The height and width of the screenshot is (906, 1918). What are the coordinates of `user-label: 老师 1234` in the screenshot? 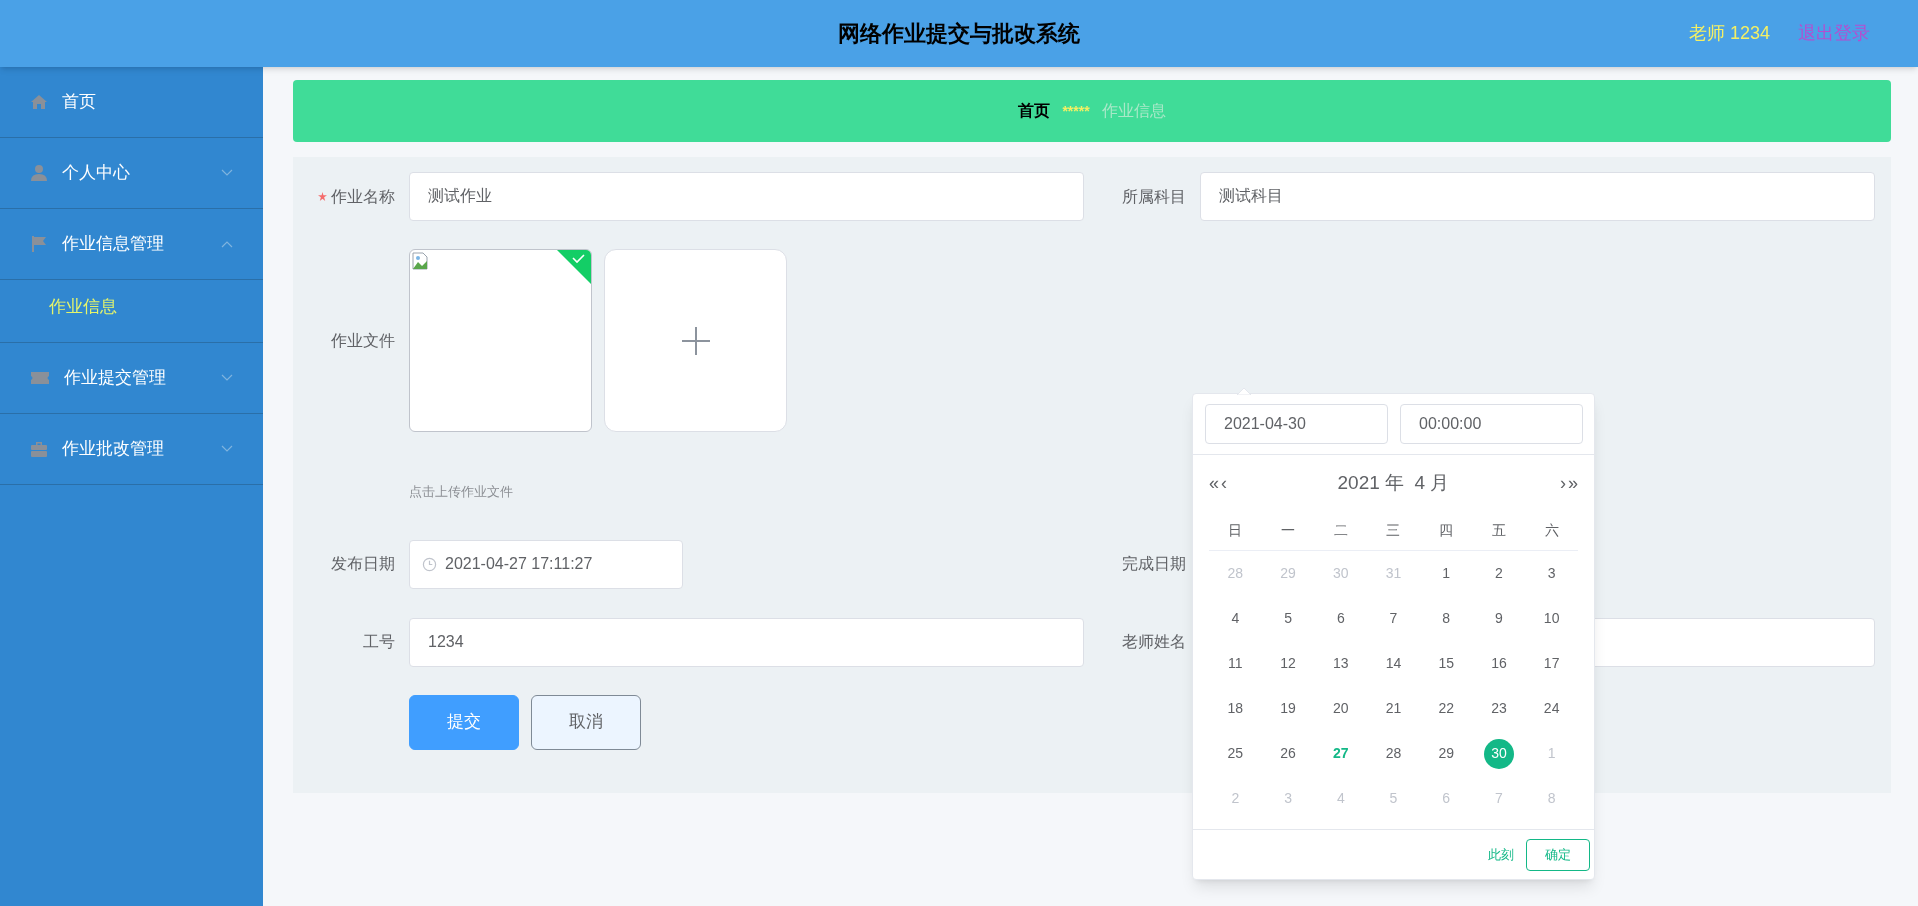 It's located at (1729, 33).